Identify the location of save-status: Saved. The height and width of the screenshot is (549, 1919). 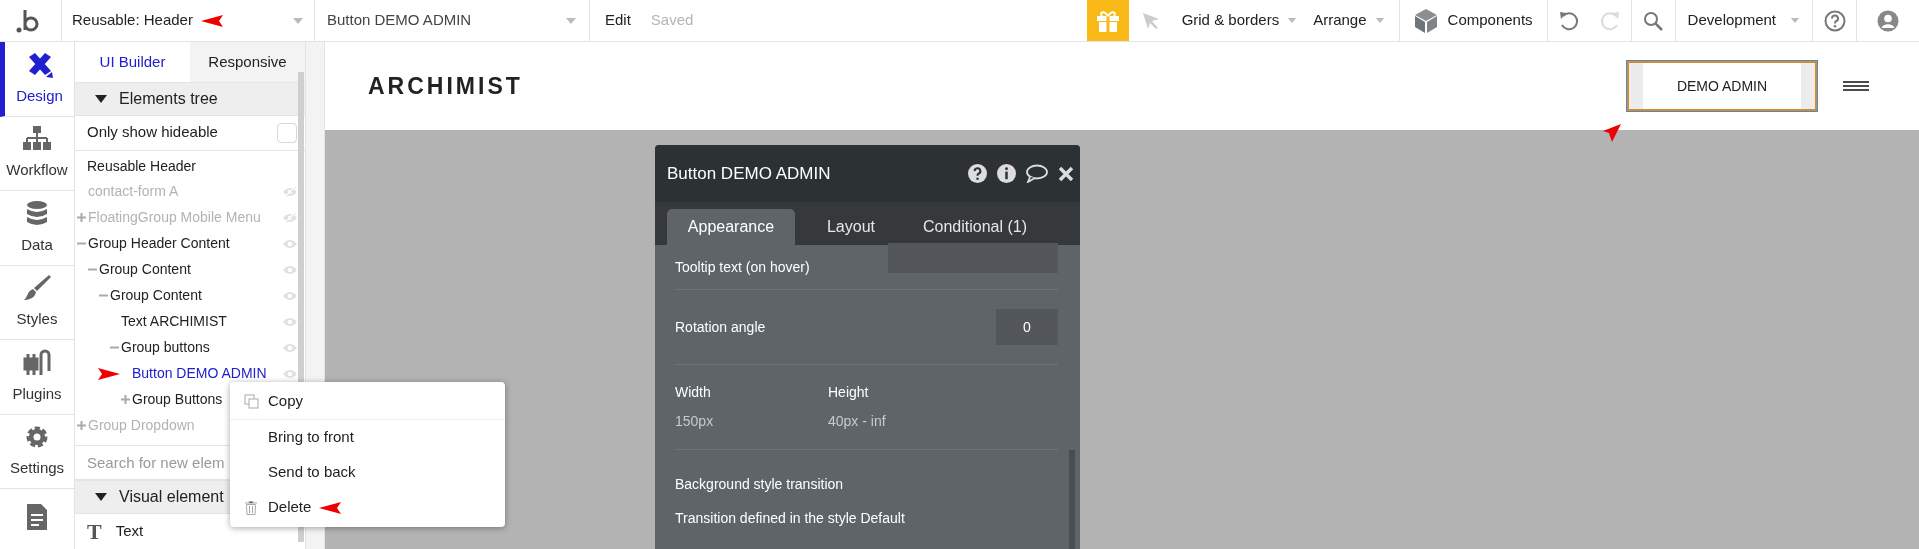
(672, 20).